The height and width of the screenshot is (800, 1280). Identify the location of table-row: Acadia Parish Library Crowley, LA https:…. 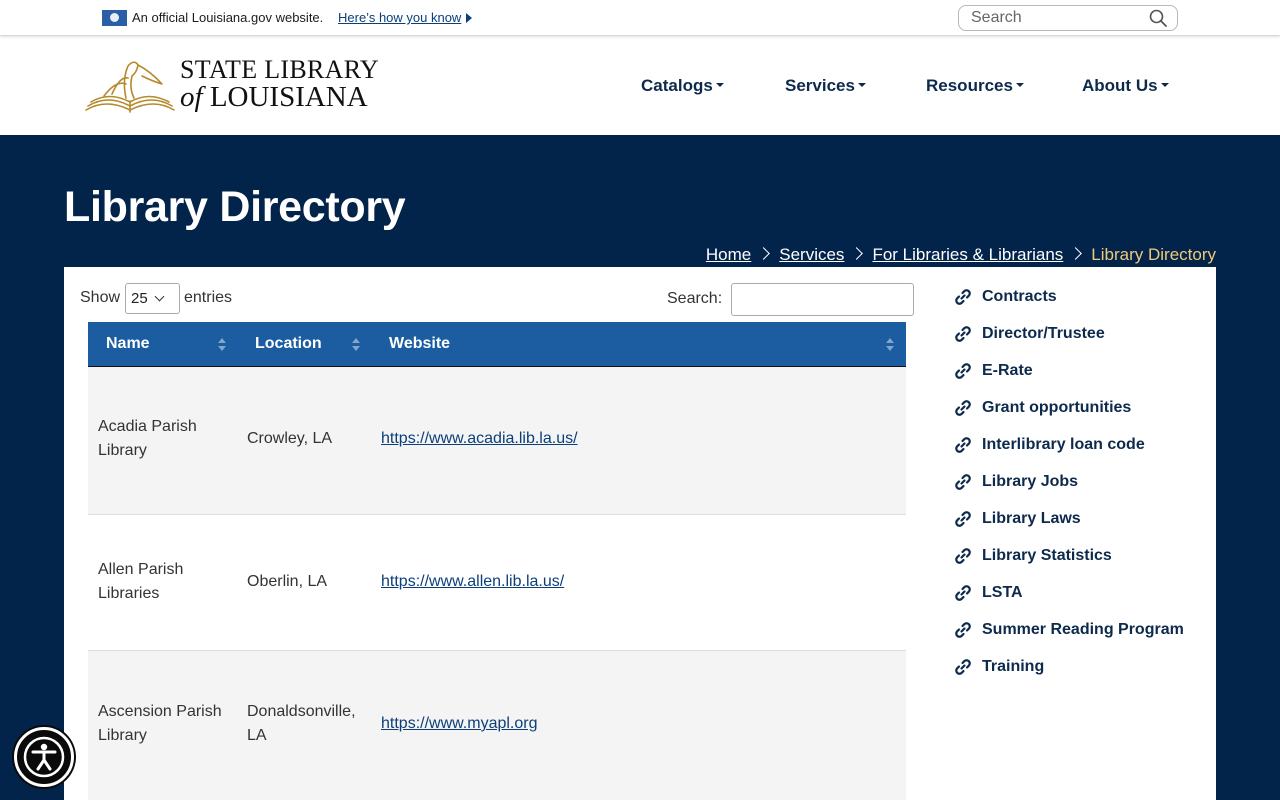
(497, 441).